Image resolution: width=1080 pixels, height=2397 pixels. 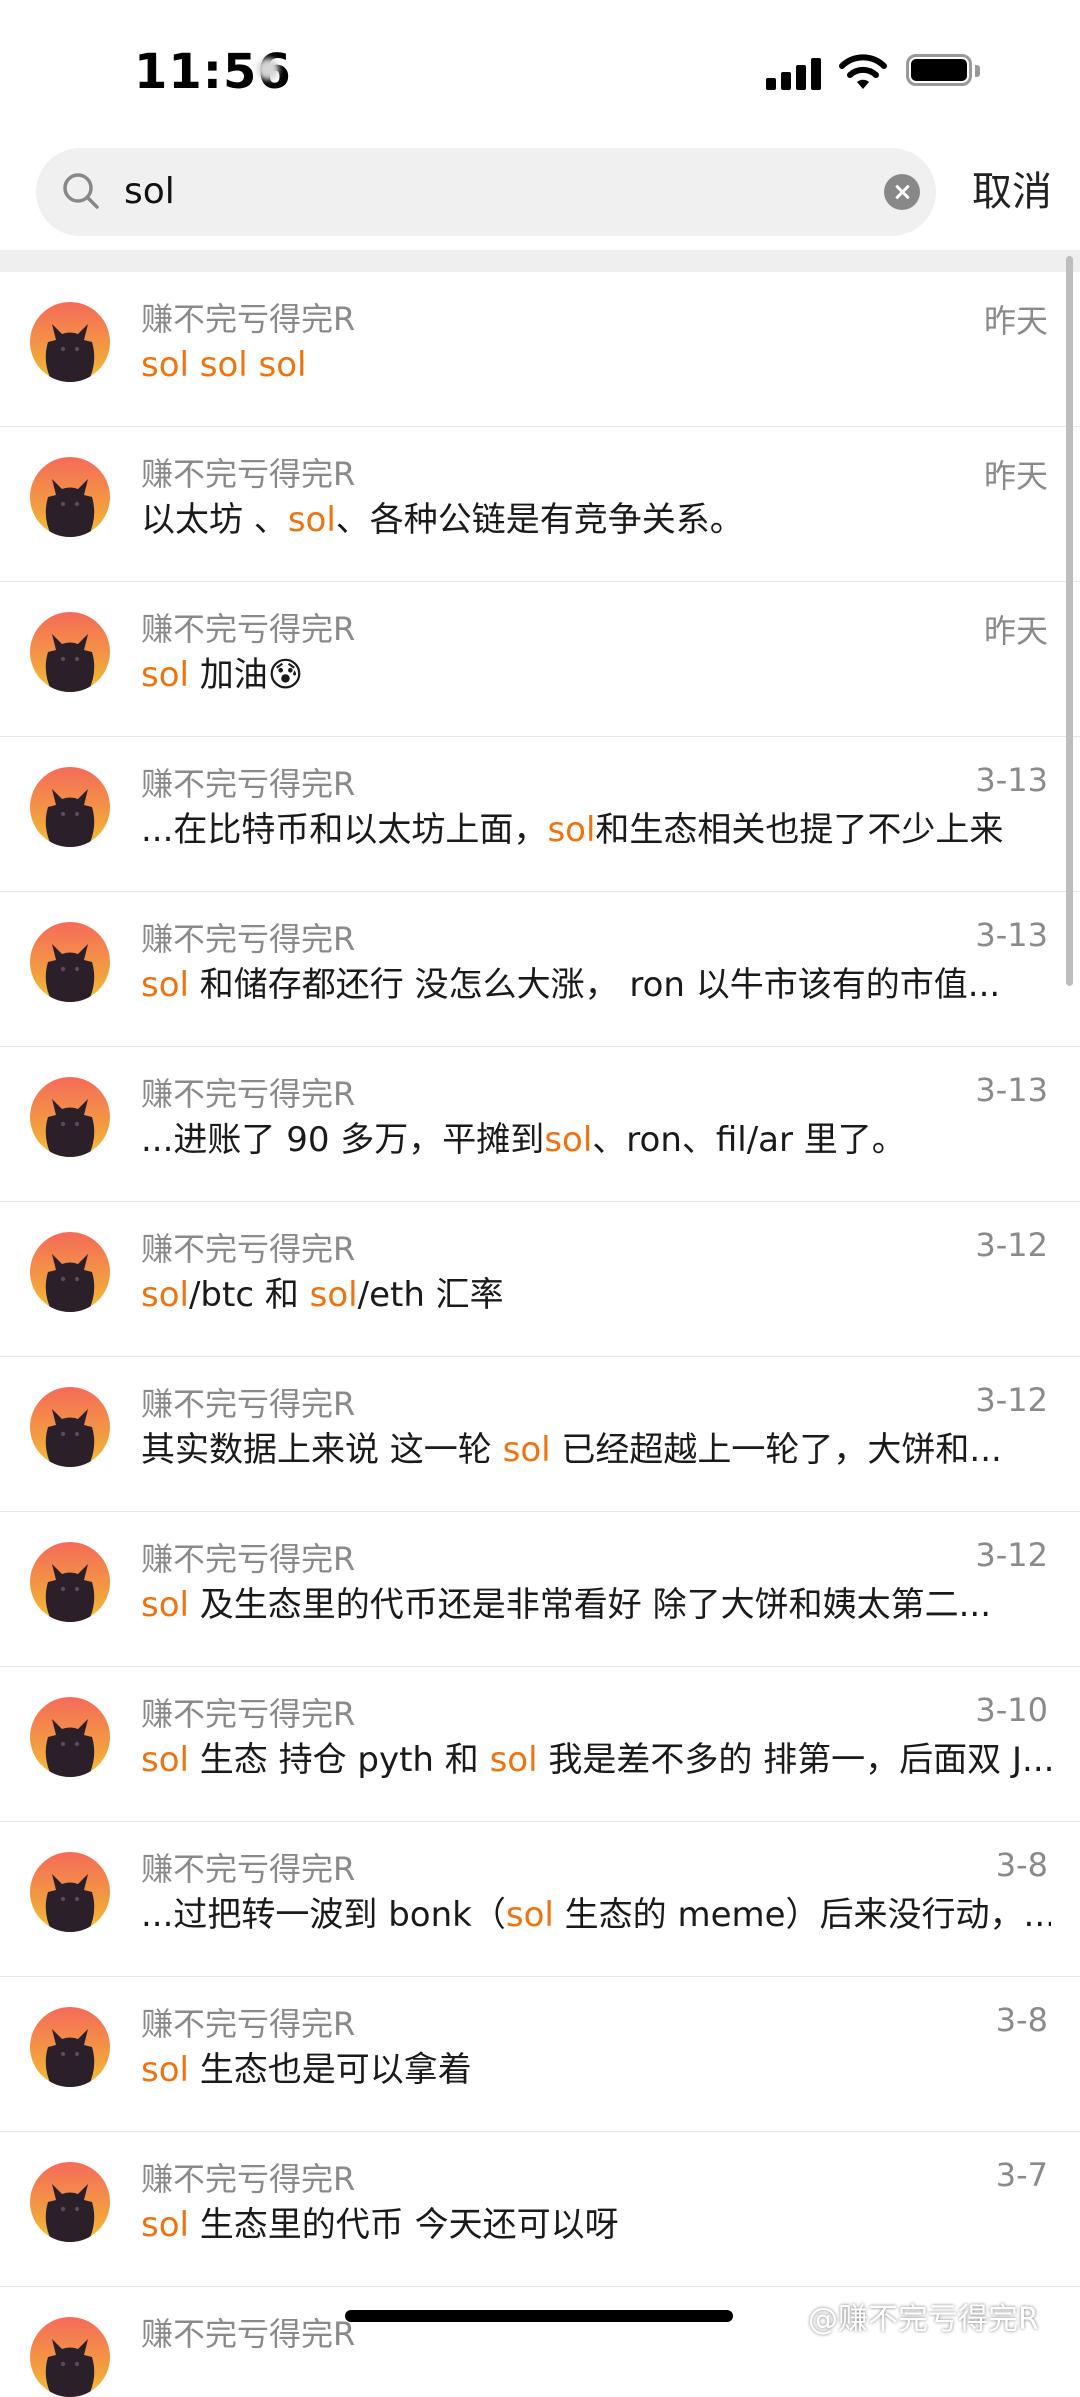 What do you see at coordinates (81, 191) in the screenshot?
I see `search-icon` at bounding box center [81, 191].